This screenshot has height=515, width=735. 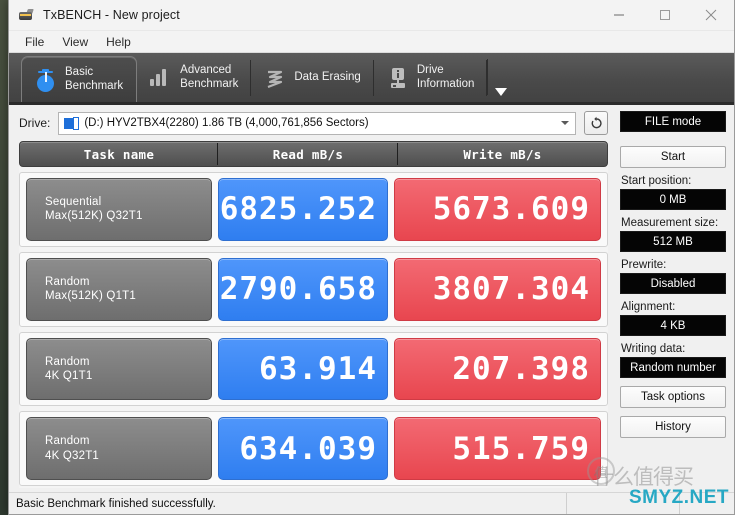 What do you see at coordinates (673, 199) in the screenshot?
I see `start-position-value: 0 MB` at bounding box center [673, 199].